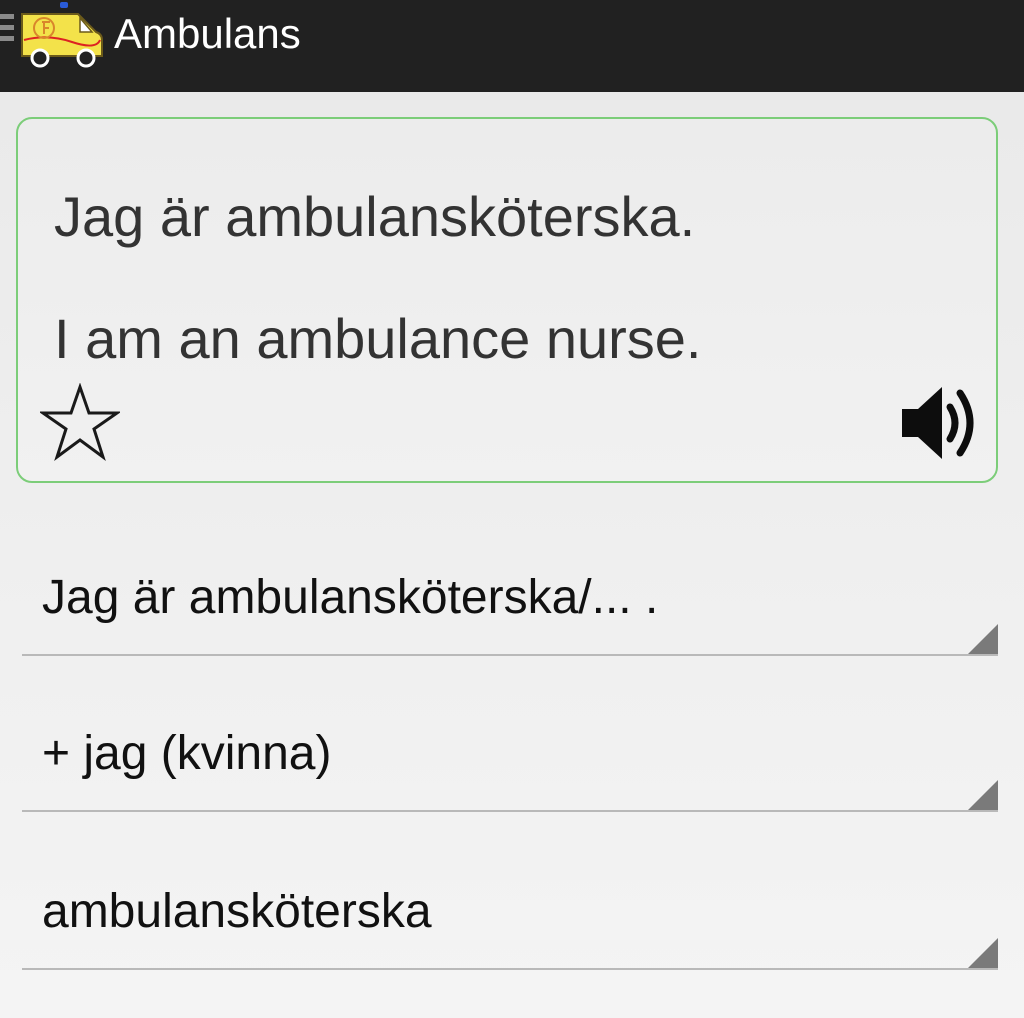 This screenshot has width=1024, height=1018. What do you see at coordinates (350, 597) in the screenshot?
I see `spinner-selected-value: Jag är ambulansköterska/... .` at bounding box center [350, 597].